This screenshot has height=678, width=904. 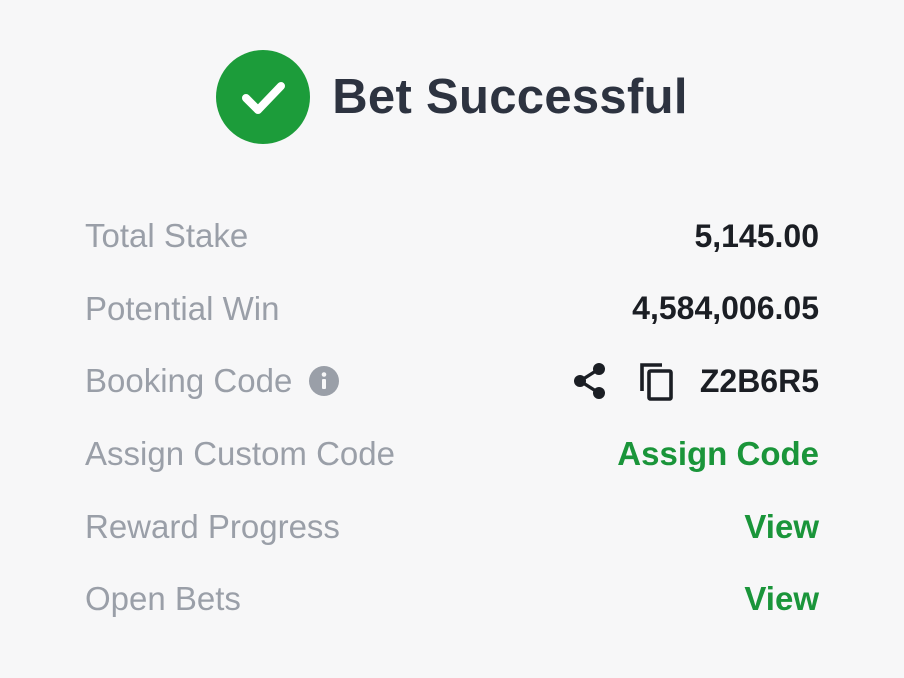 I want to click on total-stake-label: Total Stake, so click(x=167, y=236).